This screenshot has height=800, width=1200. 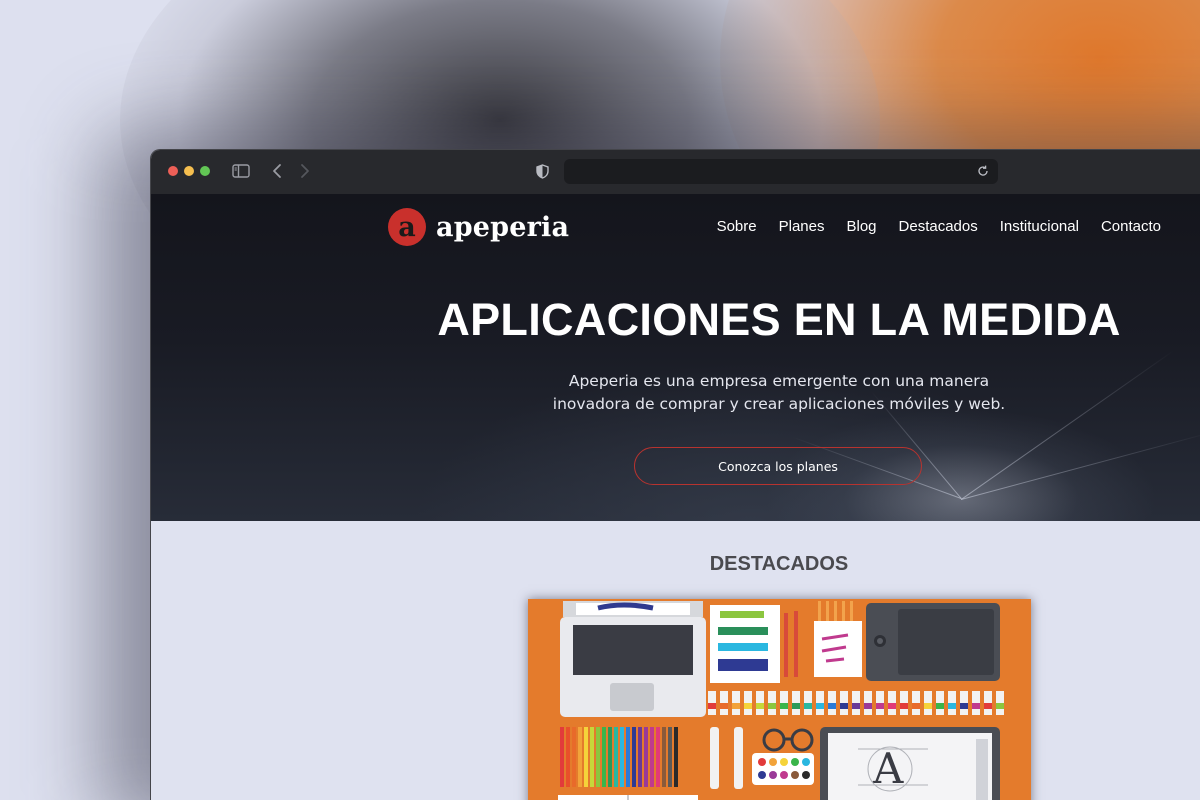 What do you see at coordinates (983, 171) in the screenshot?
I see `reload-icon` at bounding box center [983, 171].